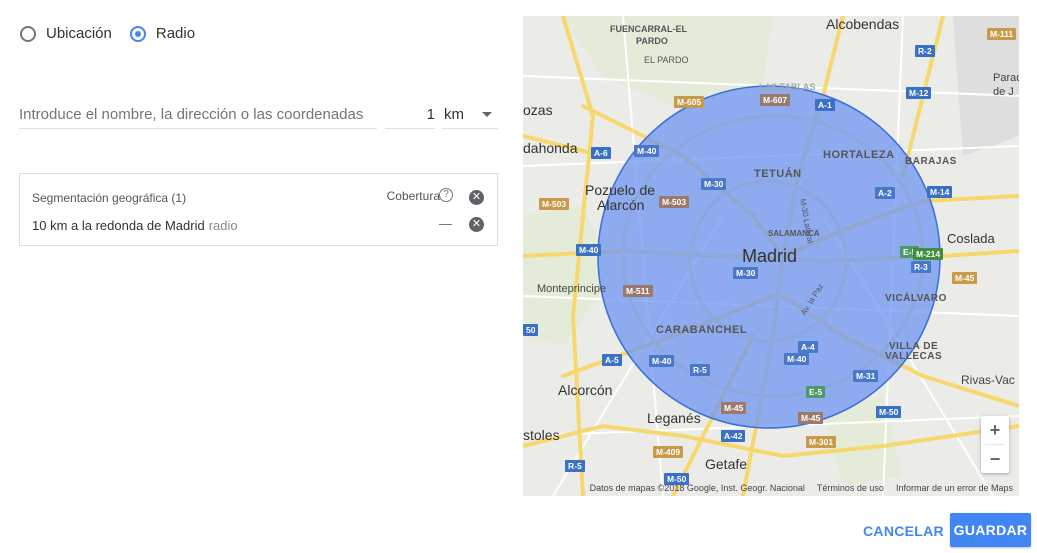  Describe the element at coordinates (572, 289) in the screenshot. I see `map-label-monteprincipe: Monteprincipe` at that location.